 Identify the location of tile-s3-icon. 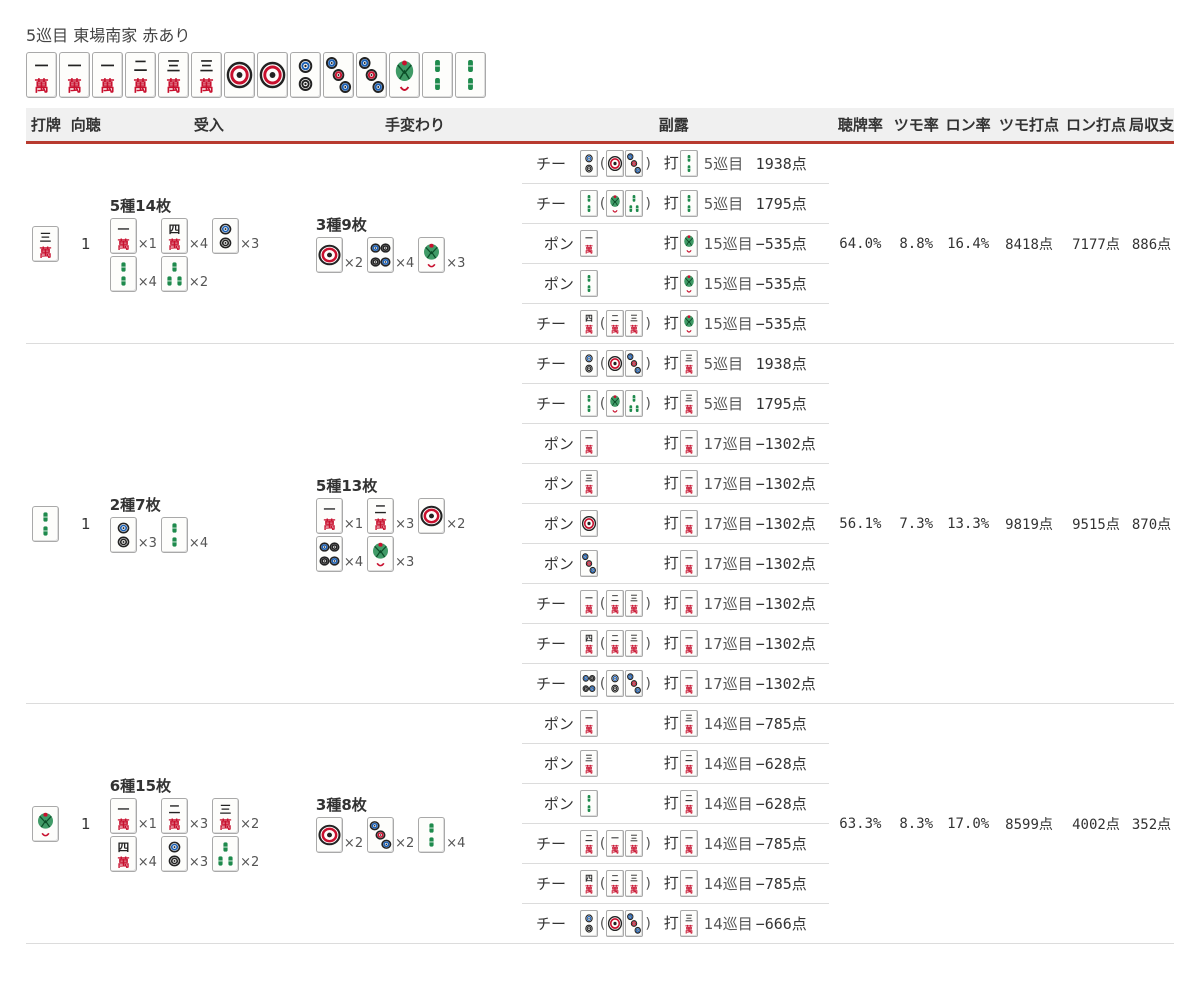
(174, 273).